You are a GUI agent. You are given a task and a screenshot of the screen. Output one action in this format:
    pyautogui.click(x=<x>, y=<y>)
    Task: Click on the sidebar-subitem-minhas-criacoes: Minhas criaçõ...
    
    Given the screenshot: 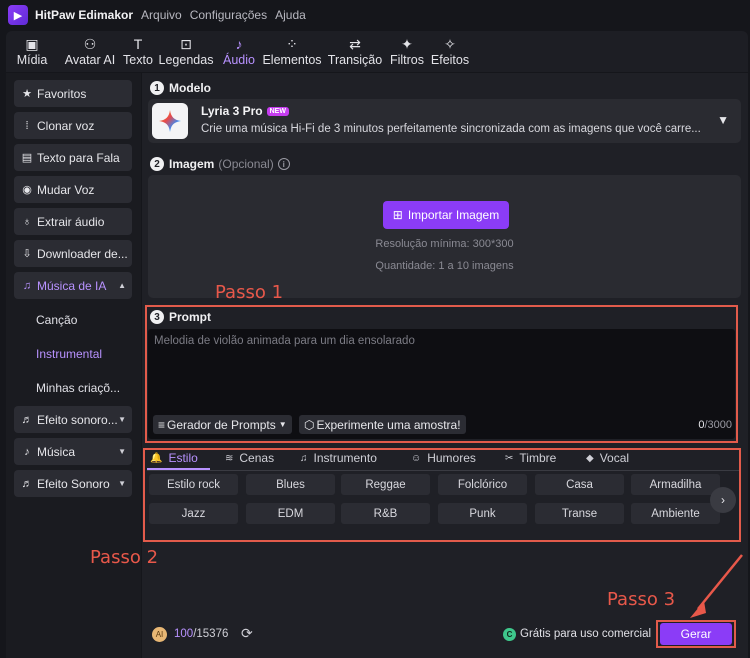 What is the action you would take?
    pyautogui.click(x=78, y=388)
    